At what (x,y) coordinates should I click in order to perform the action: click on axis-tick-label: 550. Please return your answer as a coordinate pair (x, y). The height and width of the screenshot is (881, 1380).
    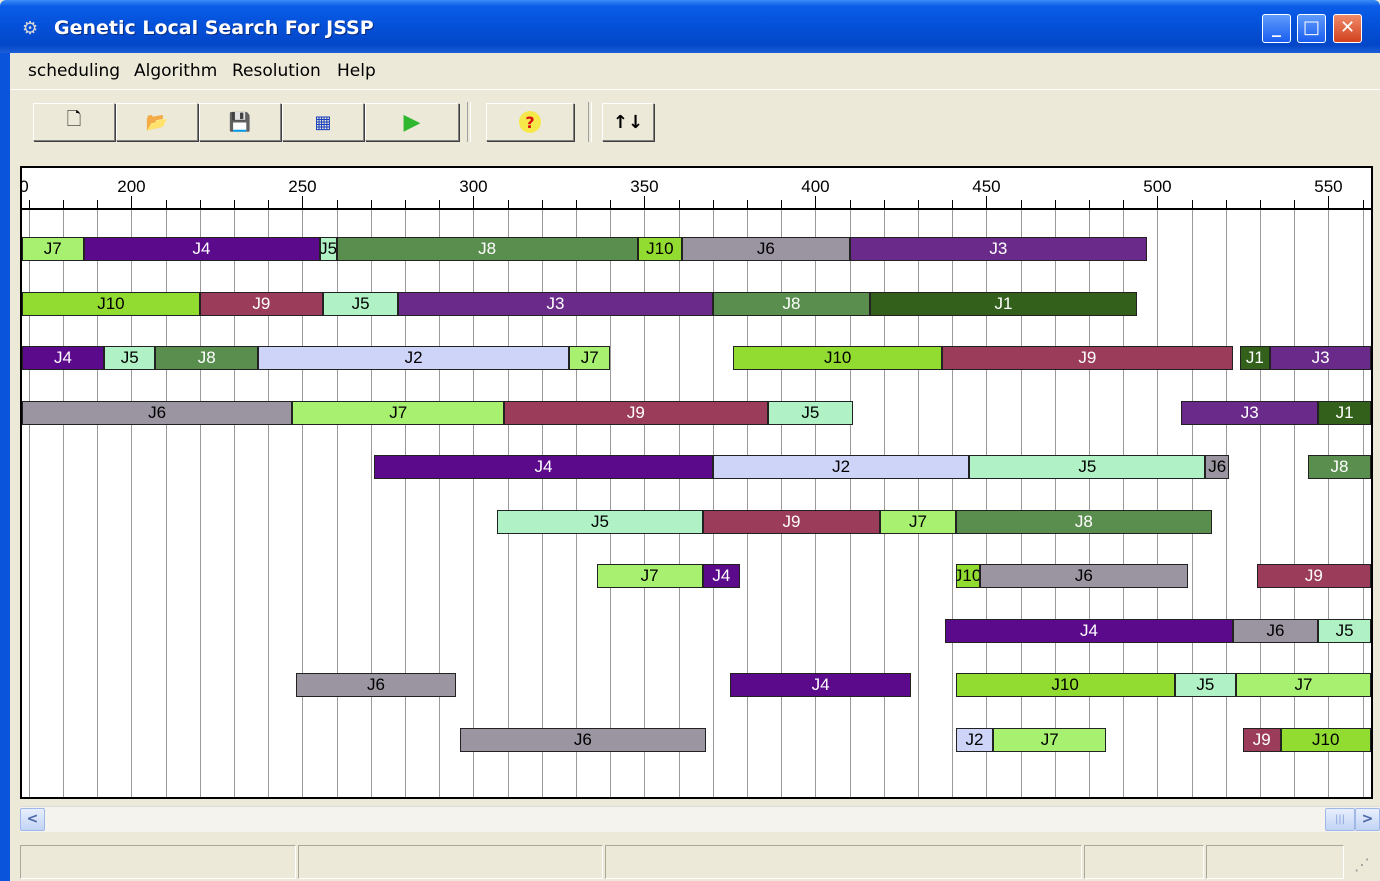
    Looking at the image, I should click on (1328, 186).